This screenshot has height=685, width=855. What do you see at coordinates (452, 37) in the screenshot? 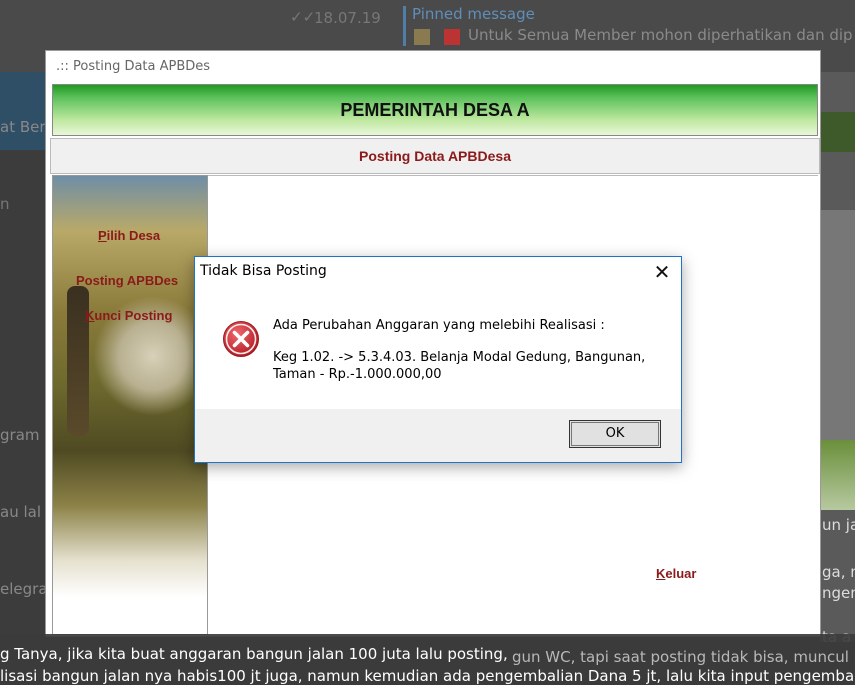
I see `warning-emoji-icon` at bounding box center [452, 37].